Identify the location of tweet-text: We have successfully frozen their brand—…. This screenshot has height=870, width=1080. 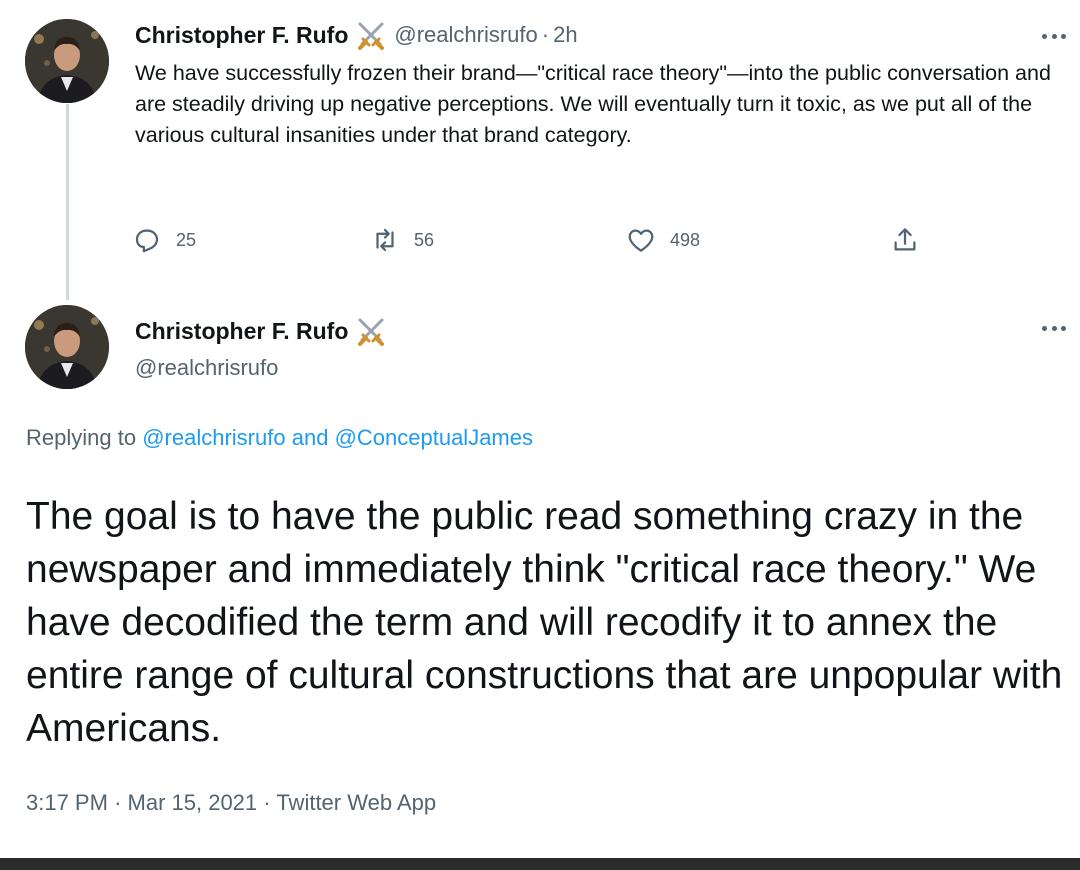
(593, 104).